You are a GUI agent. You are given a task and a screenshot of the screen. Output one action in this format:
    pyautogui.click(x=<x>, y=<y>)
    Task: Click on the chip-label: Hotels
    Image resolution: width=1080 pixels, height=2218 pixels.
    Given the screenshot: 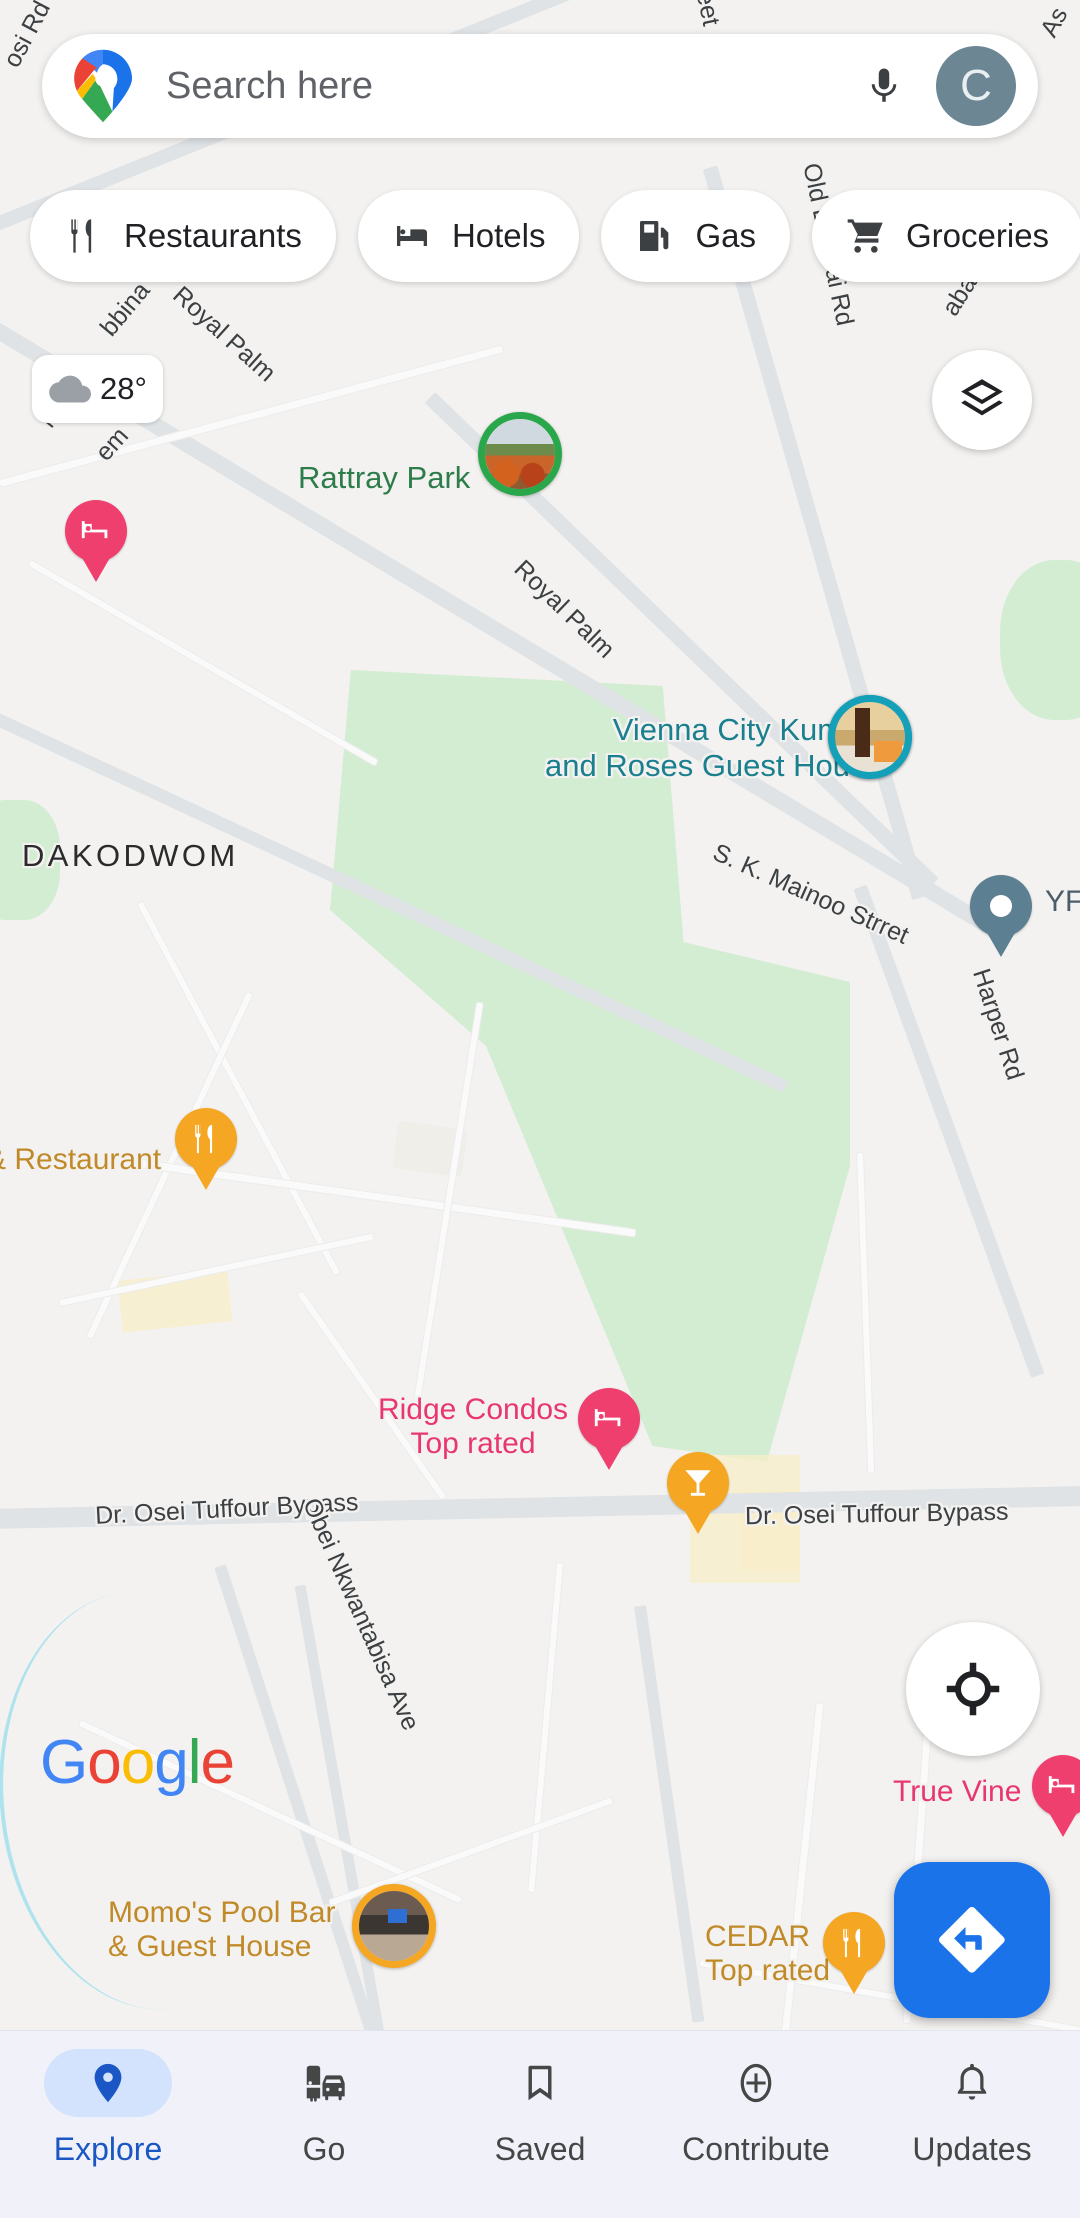 What is the action you would take?
    pyautogui.click(x=498, y=235)
    